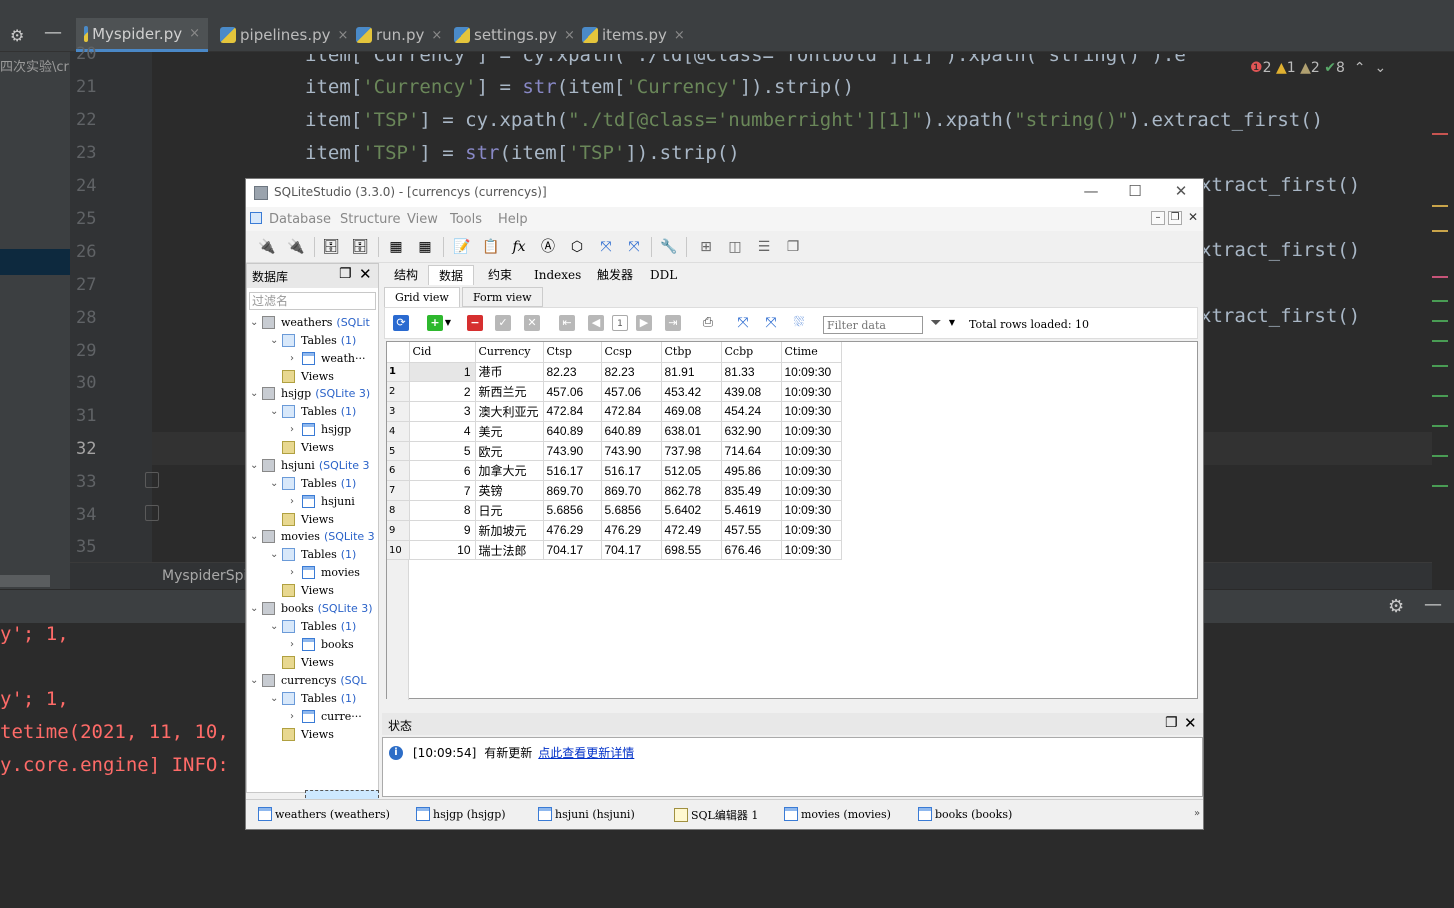 The image size is (1454, 908). Describe the element at coordinates (461, 814) in the screenshot. I see `taskbar-item-hsjgp: hsjgp (hsjgp)` at that location.